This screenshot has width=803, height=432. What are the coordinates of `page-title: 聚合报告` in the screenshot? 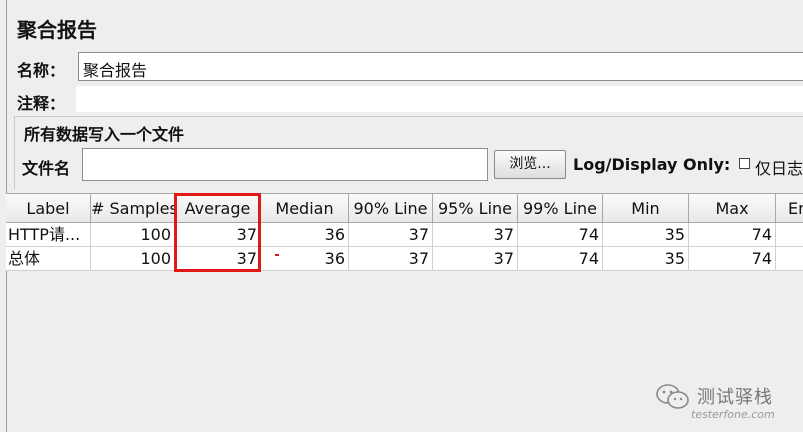 It's located at (57, 30).